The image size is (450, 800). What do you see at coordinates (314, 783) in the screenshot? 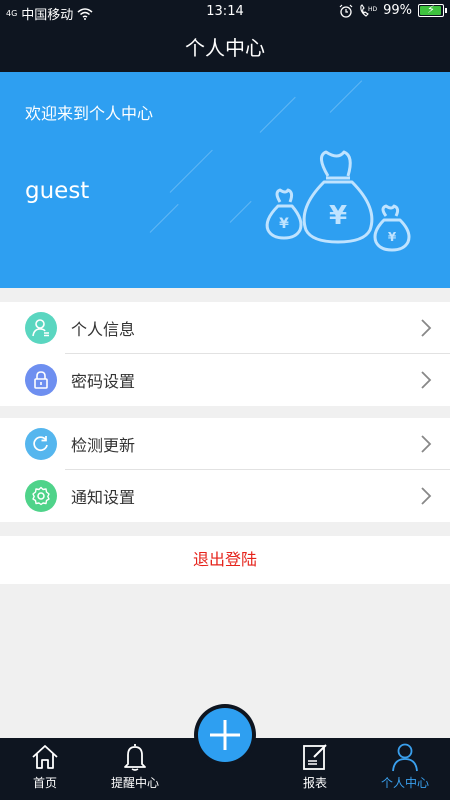
I see `tab-label-report: 报表` at bounding box center [314, 783].